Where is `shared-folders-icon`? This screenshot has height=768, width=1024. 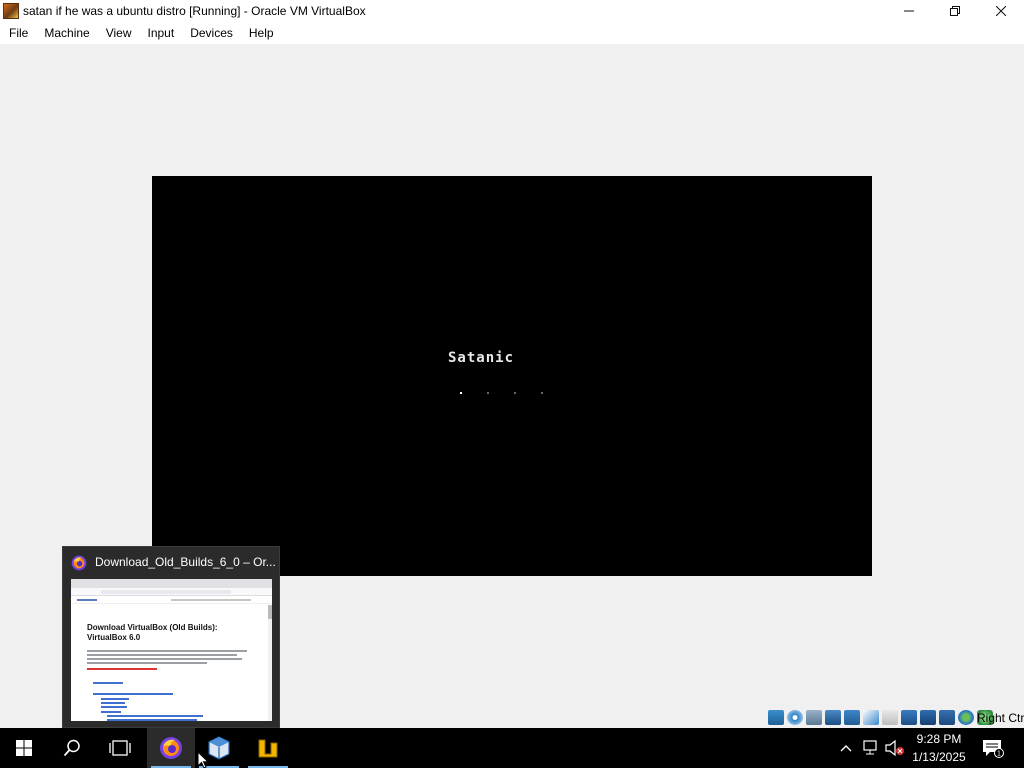 shared-folders-icon is located at coordinates (871, 717).